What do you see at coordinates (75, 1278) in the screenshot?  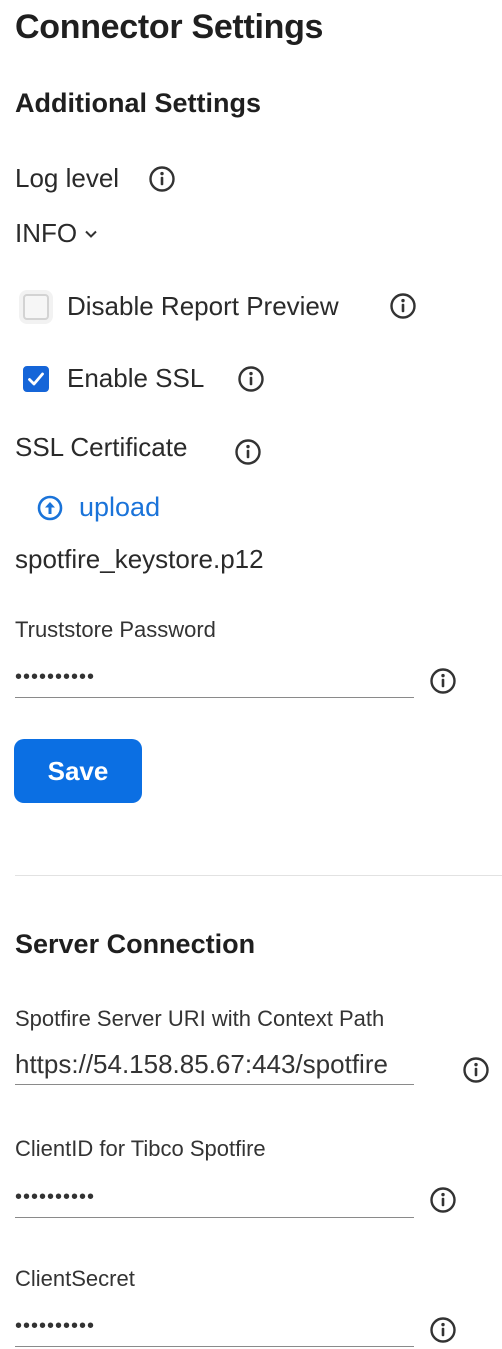 I see `client-secret-label: ClientSecret` at bounding box center [75, 1278].